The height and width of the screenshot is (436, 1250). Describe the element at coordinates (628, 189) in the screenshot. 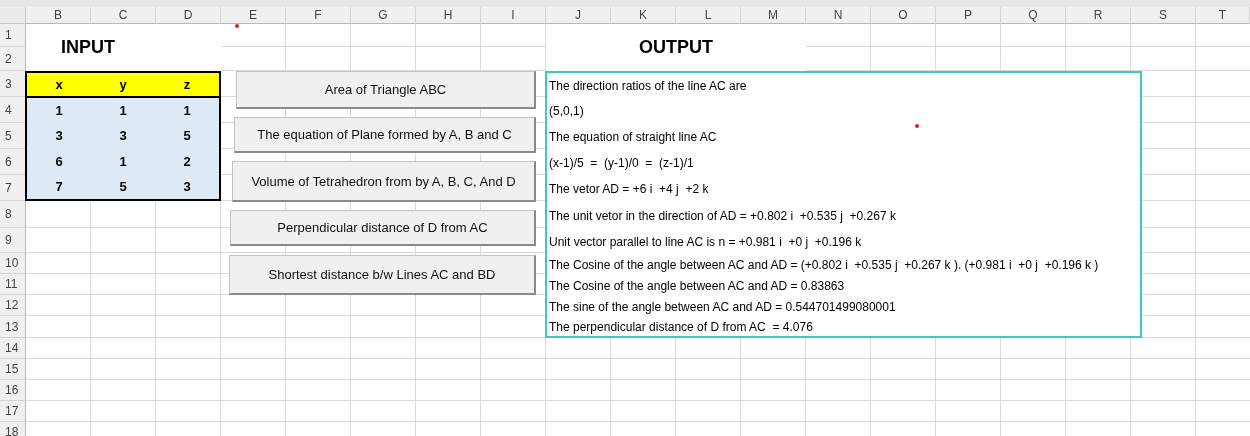

I see `output-line: The vetor AD = +6 i +4 j +2 k` at that location.